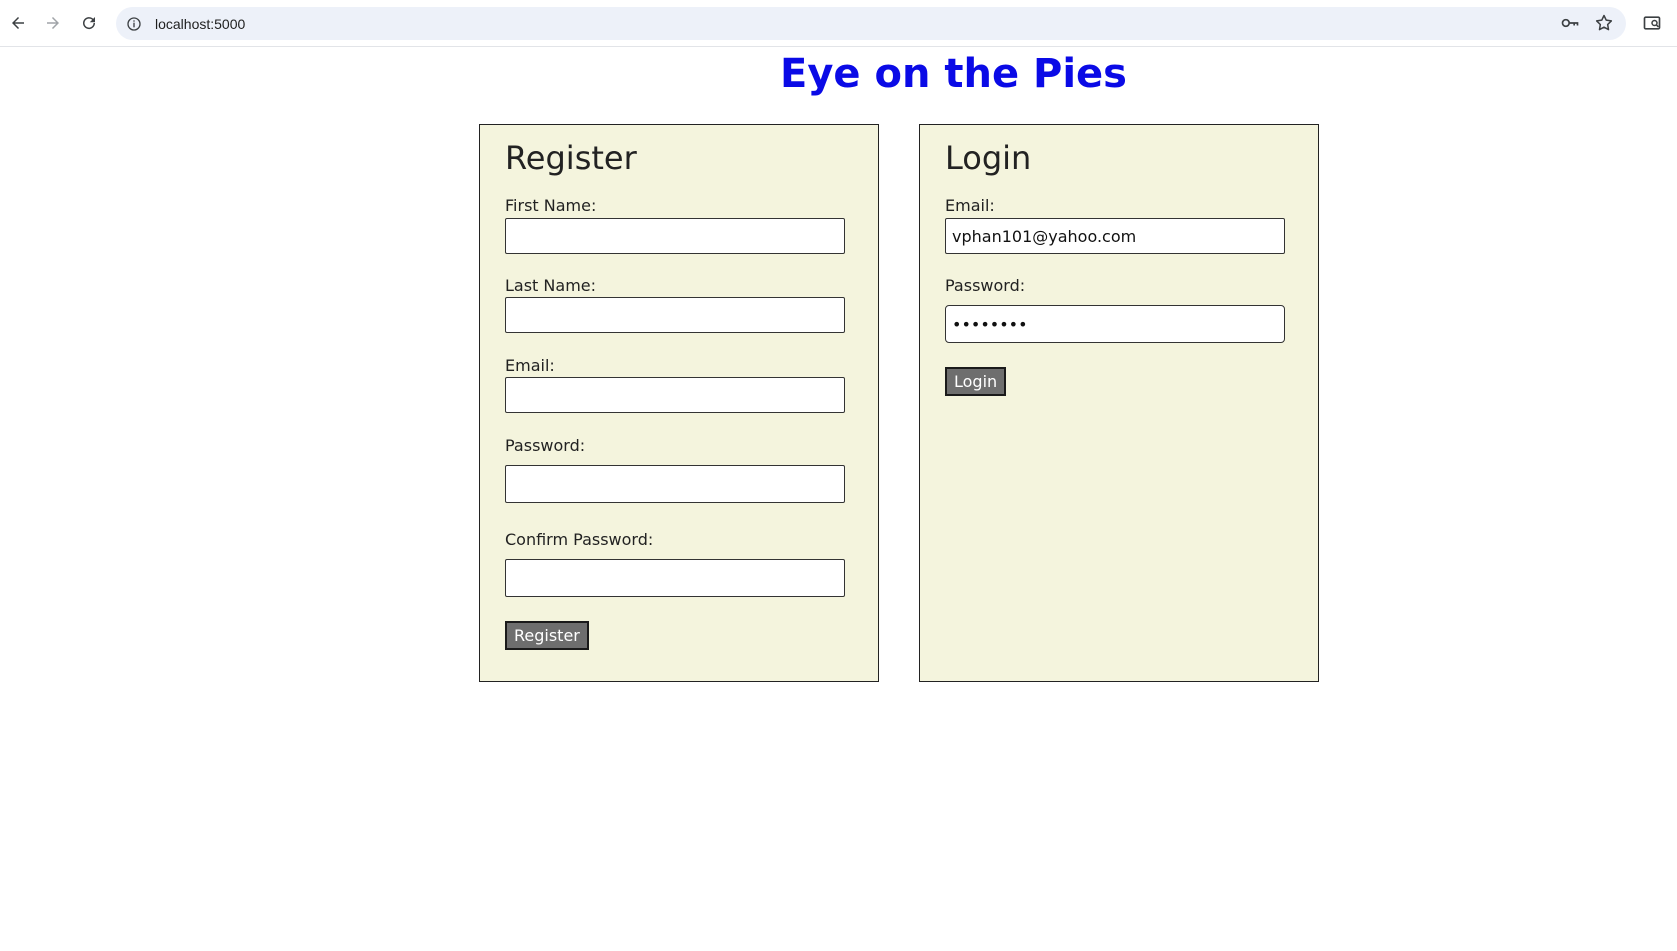 Image resolution: width=1677 pixels, height=951 pixels. What do you see at coordinates (1076, 1) in the screenshot?
I see `loading-indicator` at bounding box center [1076, 1].